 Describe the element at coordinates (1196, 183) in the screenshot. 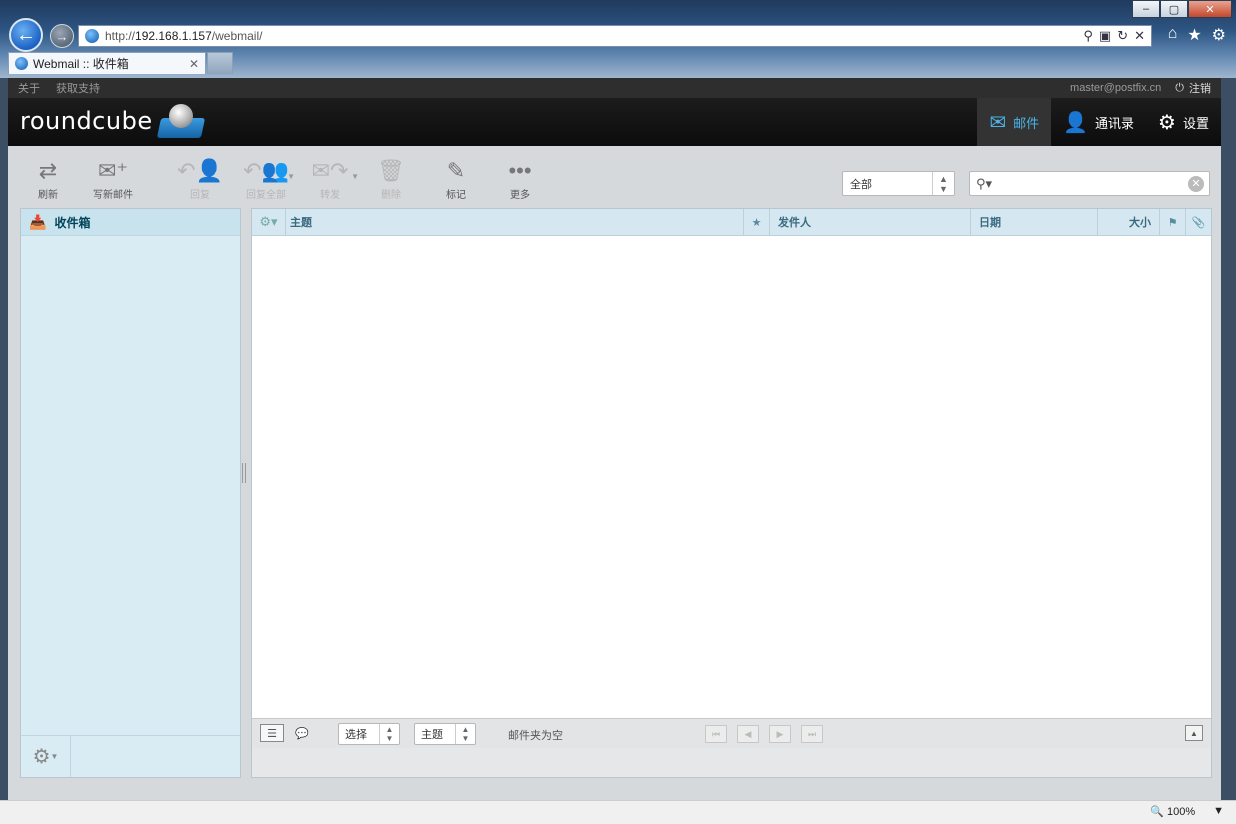

I see `clear-search-icon: ✕` at that location.